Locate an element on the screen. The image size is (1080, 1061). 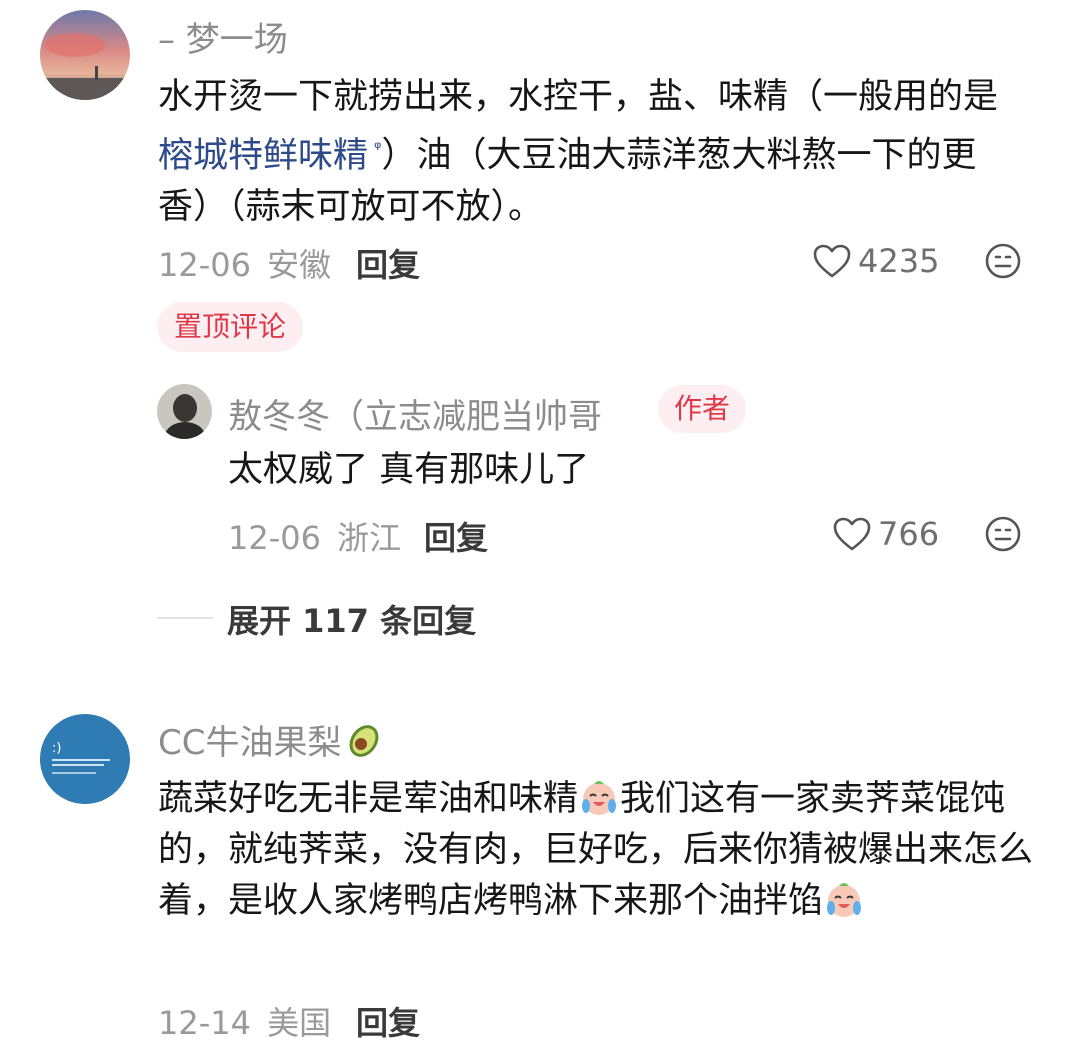
comment-username: – 梦一场 is located at coordinates (223, 36).